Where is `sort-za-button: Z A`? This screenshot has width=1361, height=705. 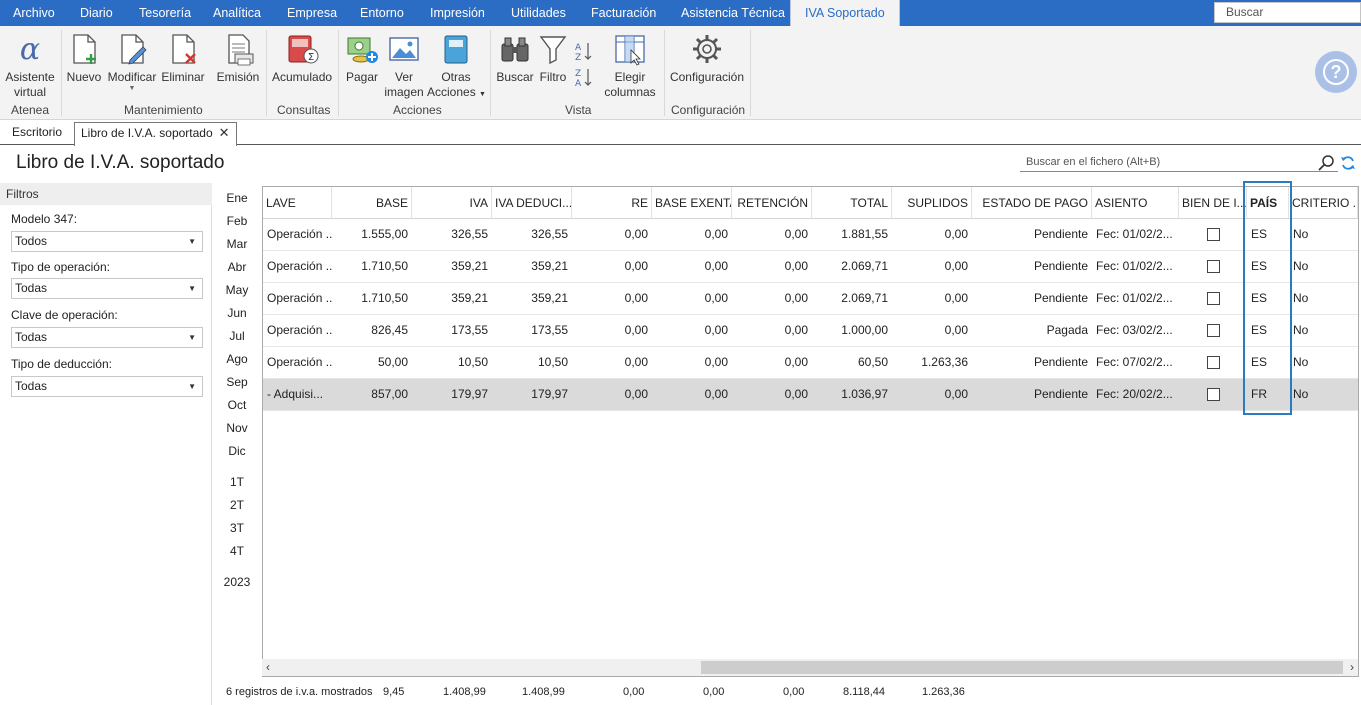 sort-za-button: Z A is located at coordinates (584, 79).